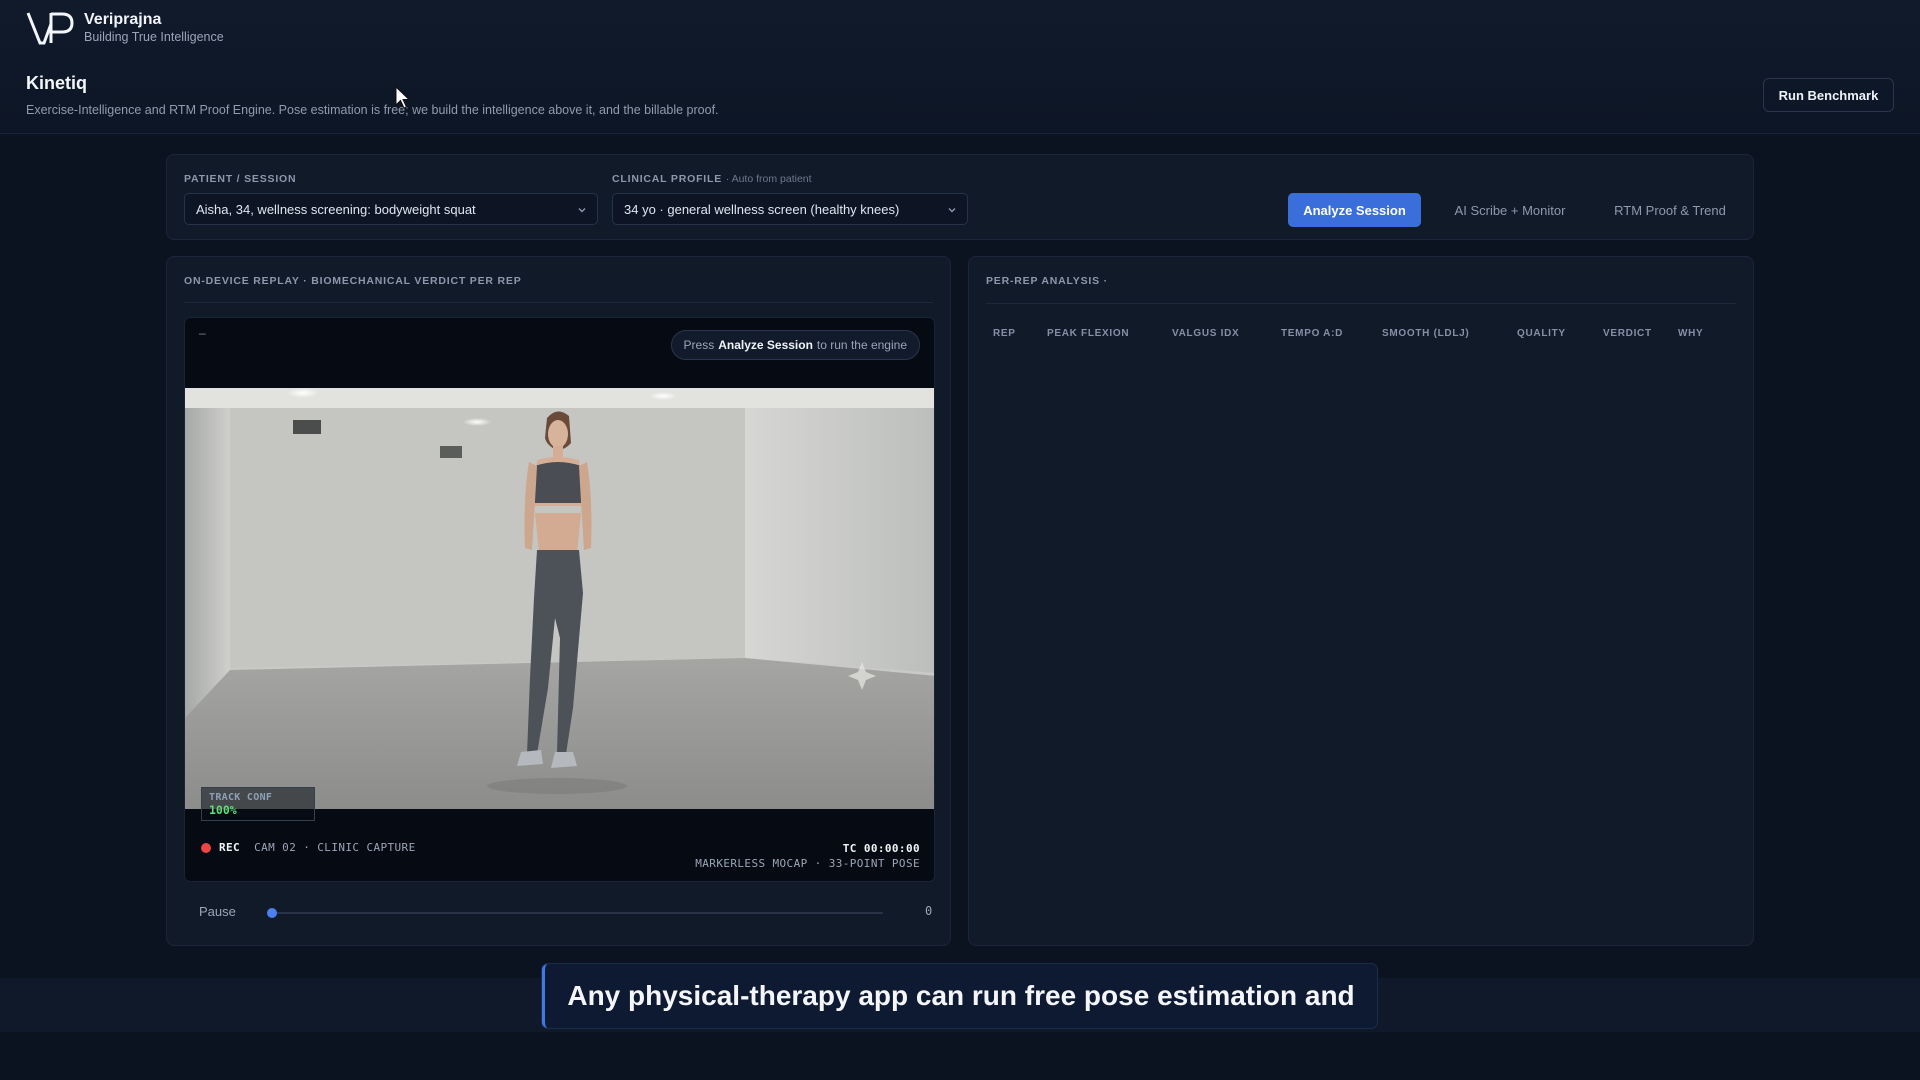  What do you see at coordinates (1312, 333) in the screenshot?
I see `column-header-tempo: TEMPO A:D` at bounding box center [1312, 333].